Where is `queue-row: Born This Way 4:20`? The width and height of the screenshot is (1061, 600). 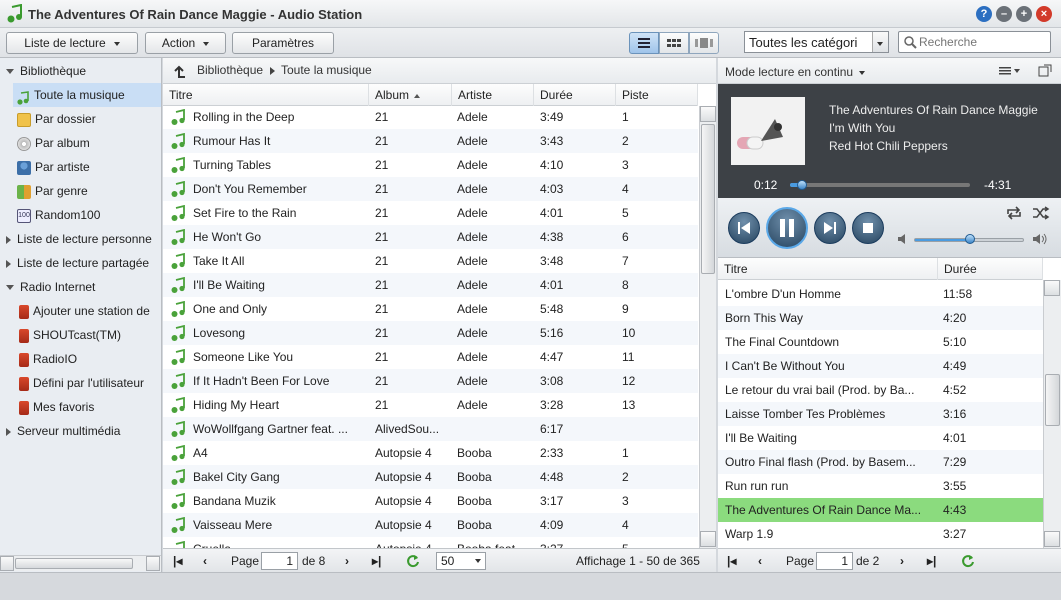
queue-row: Born This Way 4:20 is located at coordinates (880, 318).